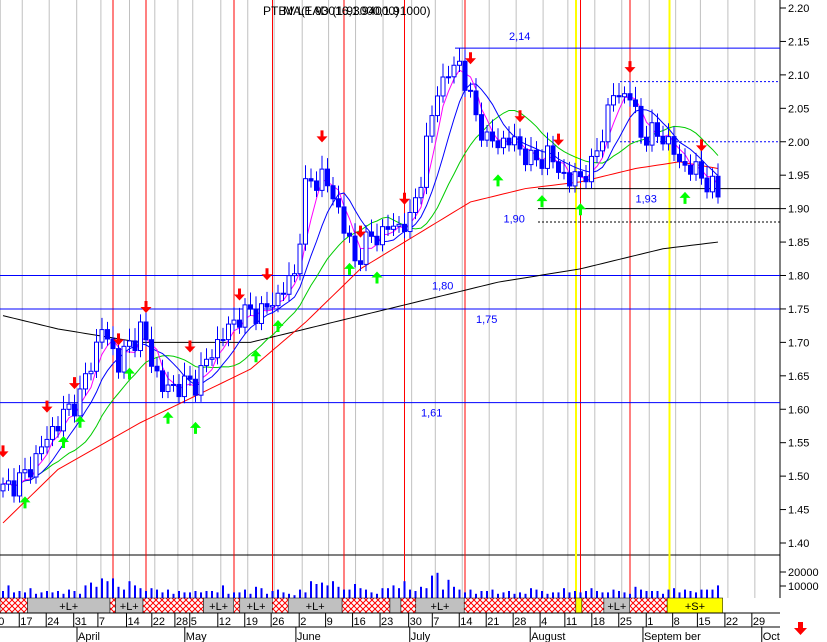 The image size is (827, 642). Describe the element at coordinates (303, 622) in the screenshot. I see `date-label: 2` at that location.